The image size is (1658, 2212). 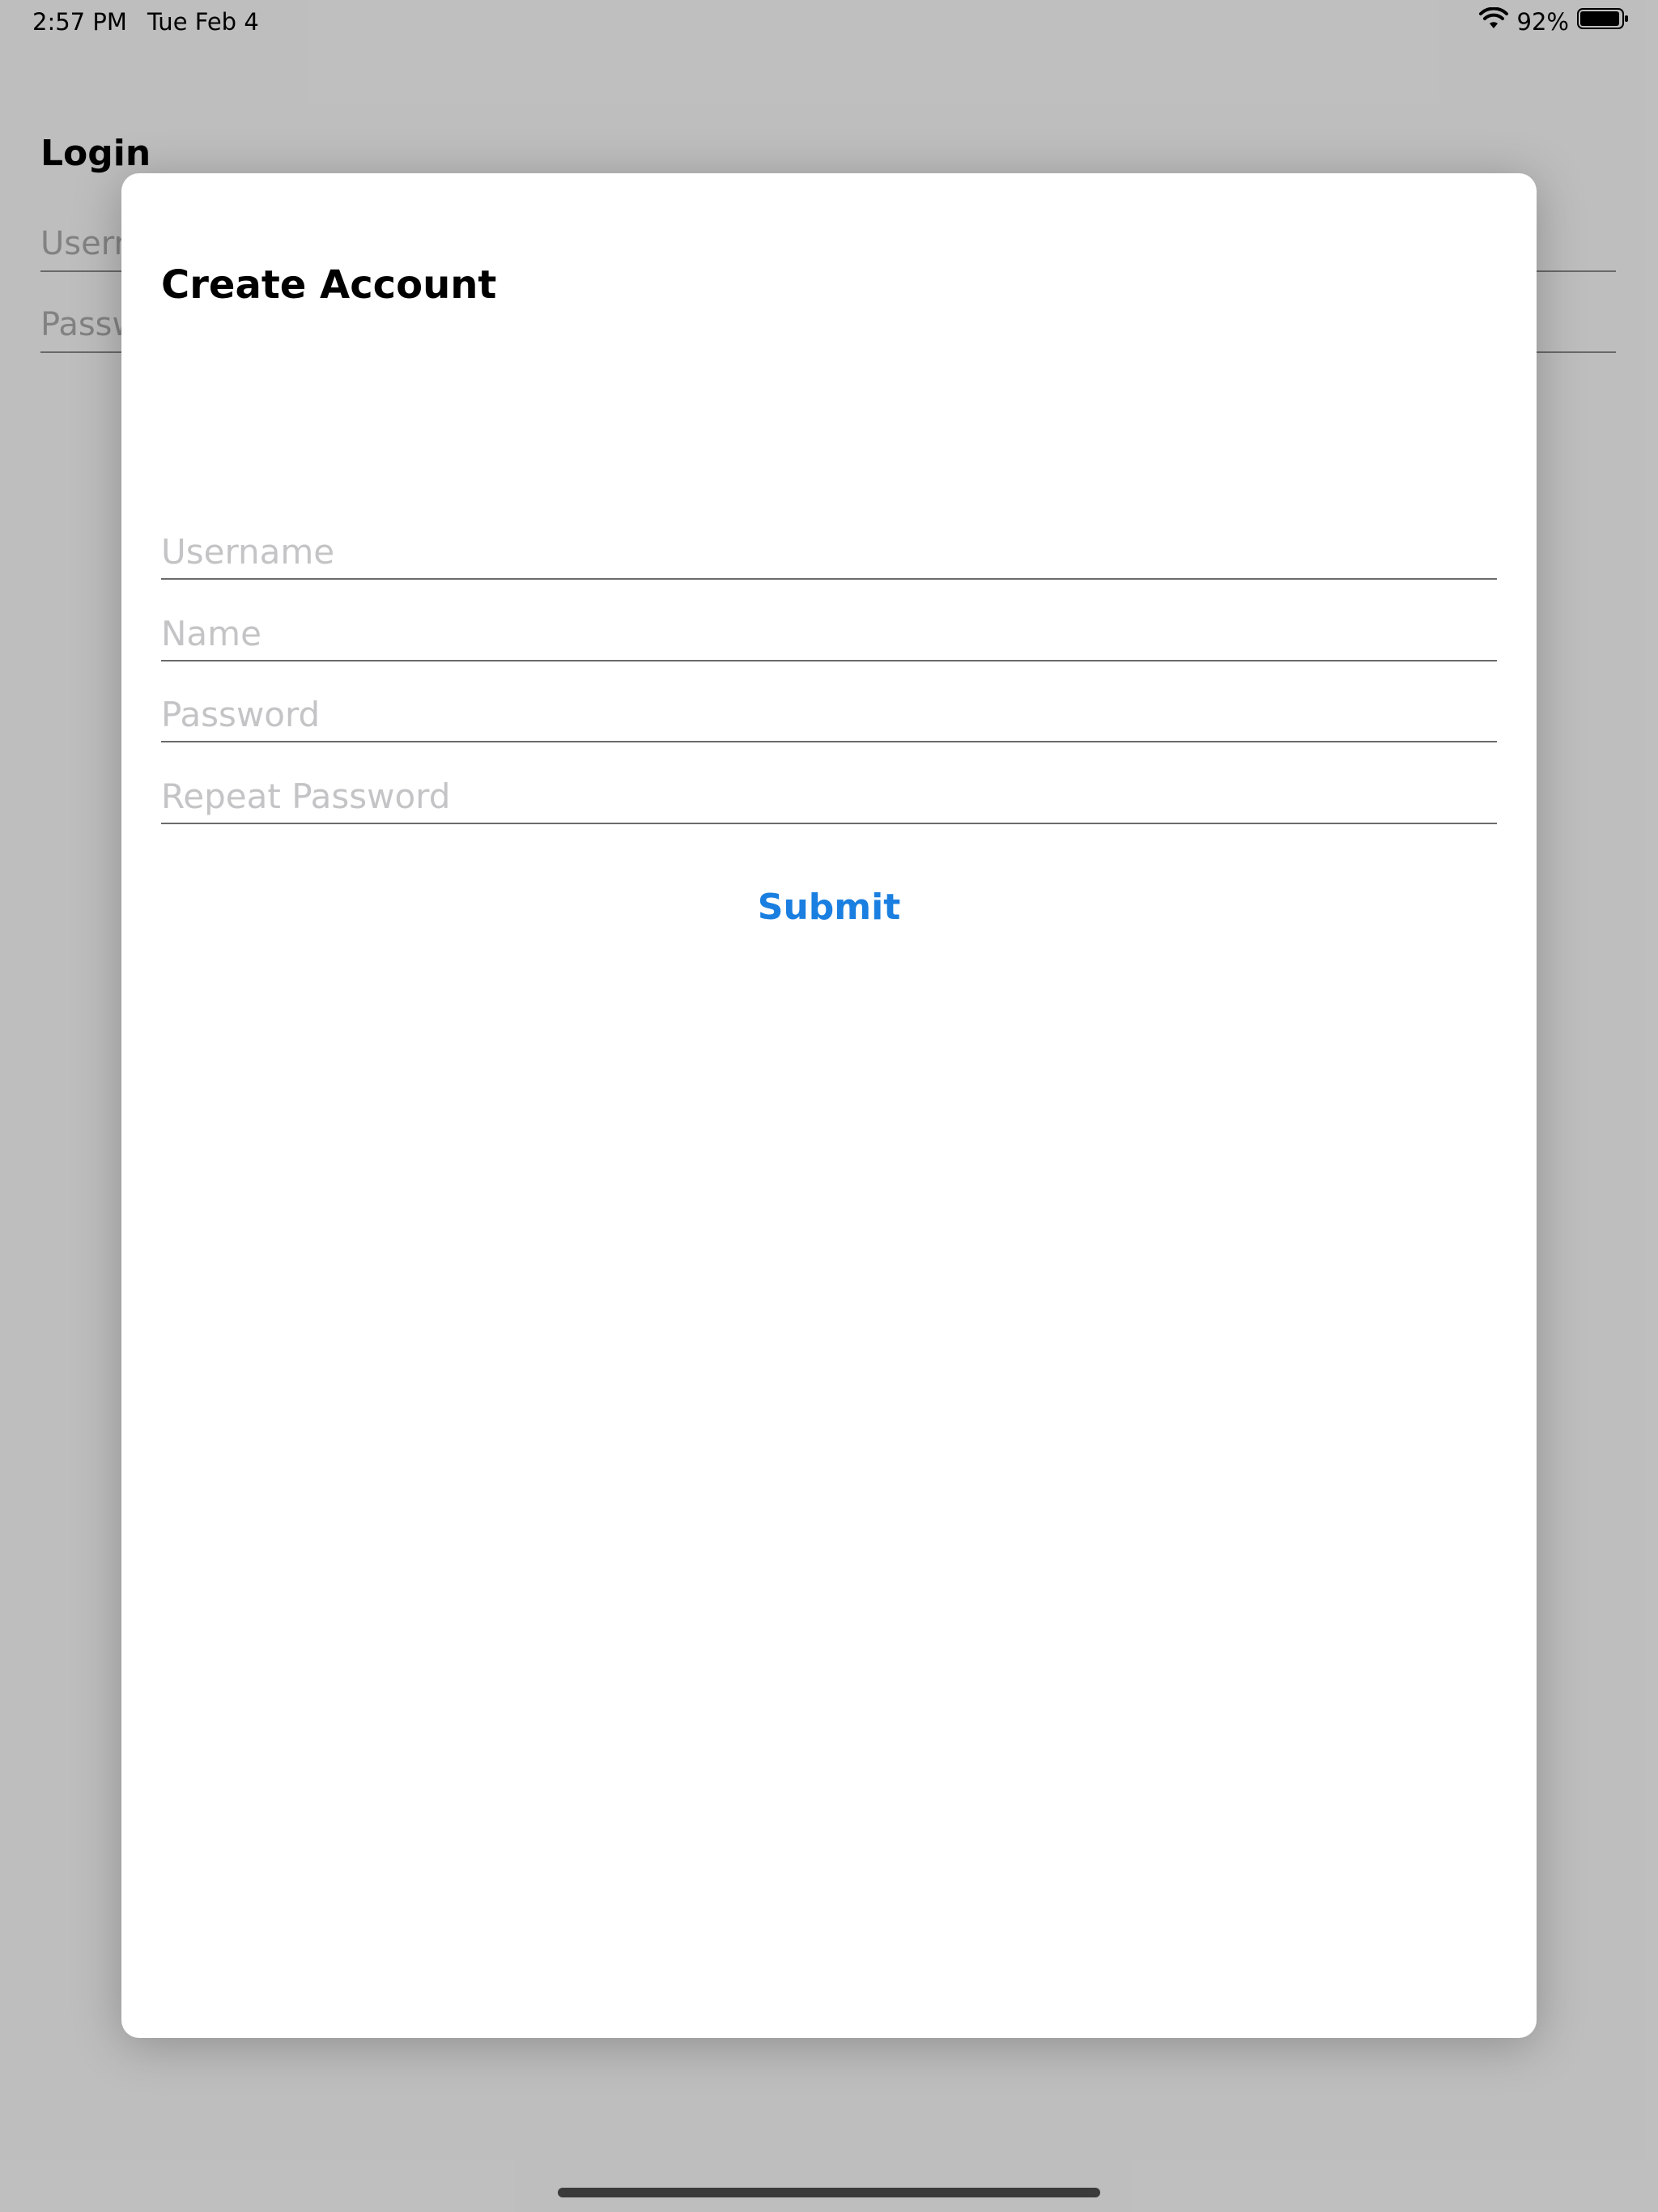 I want to click on name-input, so click(x=829, y=634).